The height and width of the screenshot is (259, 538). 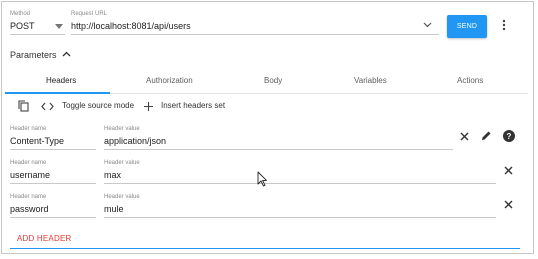 What do you see at coordinates (486, 135) in the screenshot?
I see `edit-icon` at bounding box center [486, 135].